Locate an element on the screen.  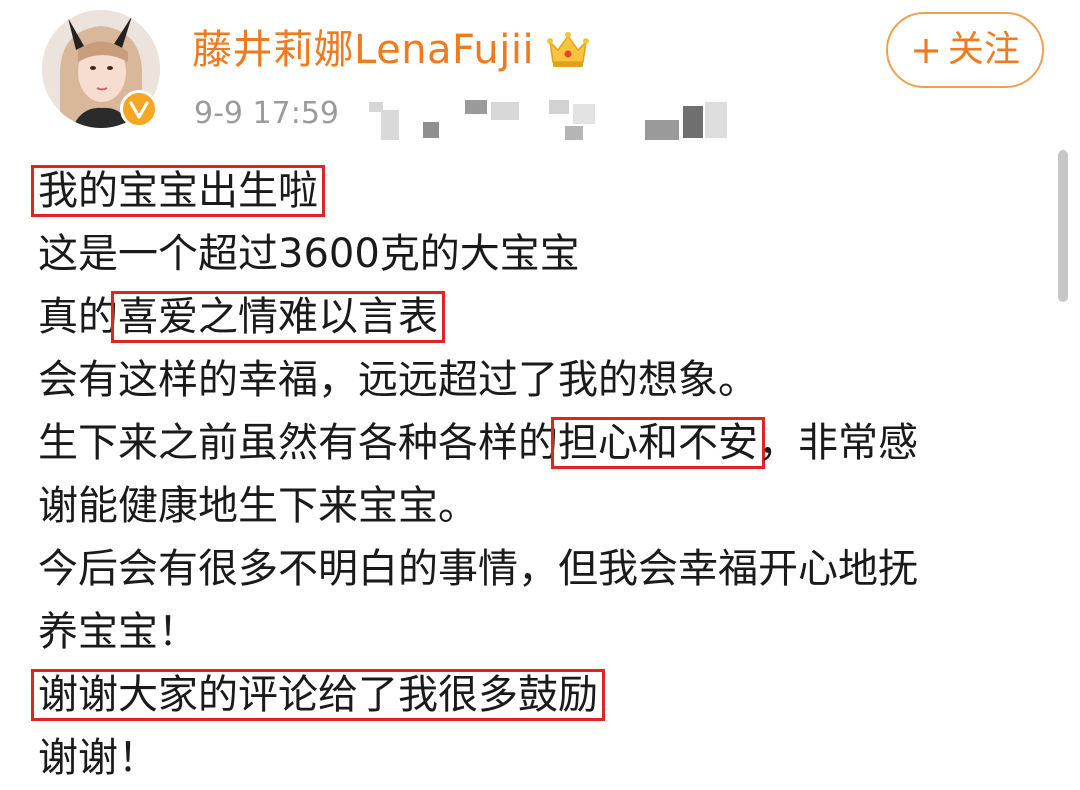
post-text: 会有这样的幸福，远远超过了我的想象。 is located at coordinates (398, 380).